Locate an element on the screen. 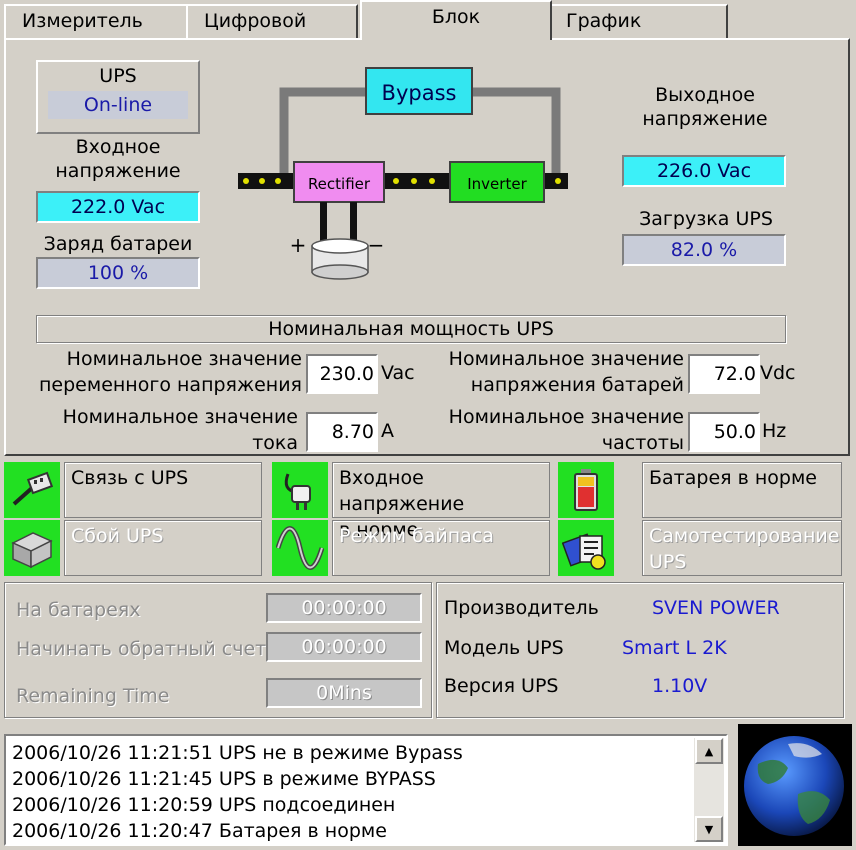  status-selftest-icon-box is located at coordinates (586, 548).